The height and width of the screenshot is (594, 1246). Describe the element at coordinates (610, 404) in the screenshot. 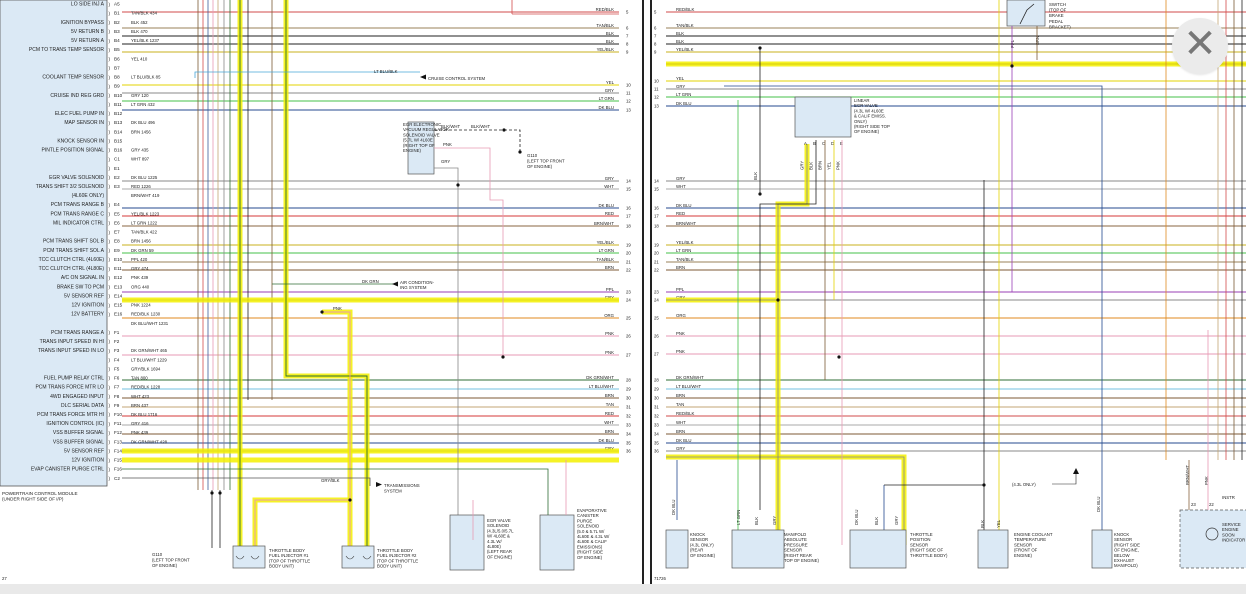

I see `wire-color-label: TAN` at that location.